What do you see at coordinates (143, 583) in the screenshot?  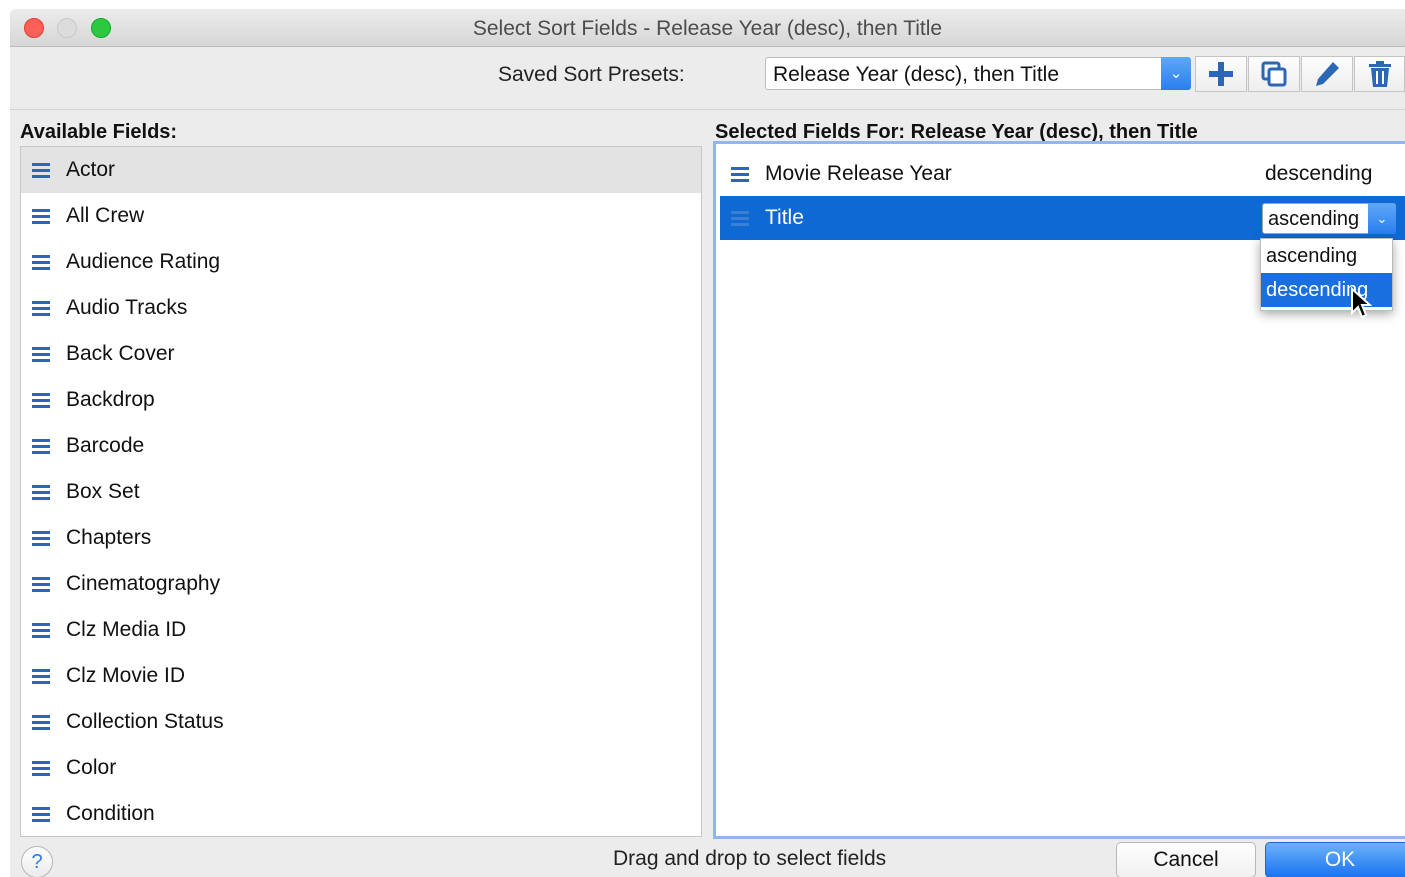 I see `field-label: Cinematography` at bounding box center [143, 583].